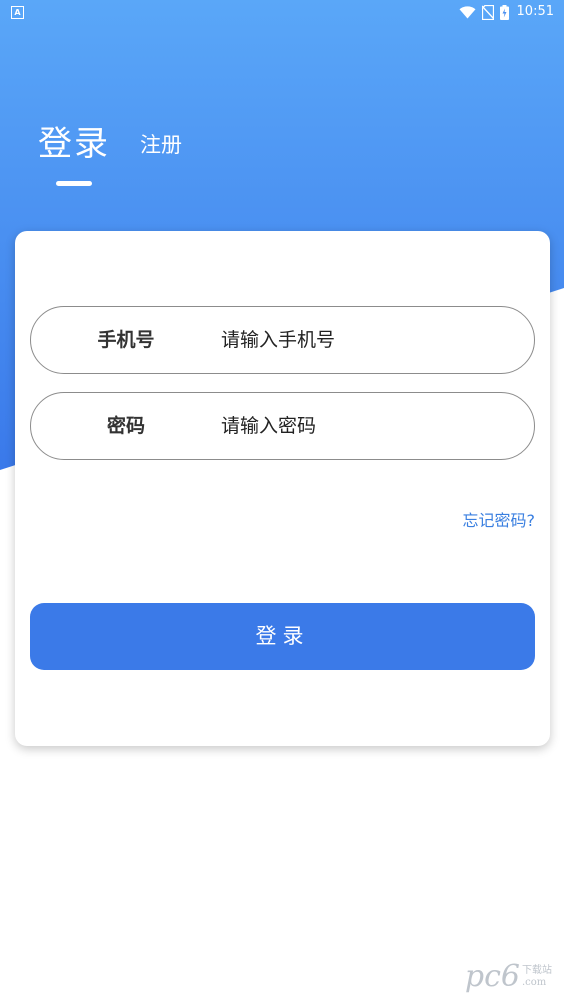  I want to click on phone-label: 手机号, so click(126, 340).